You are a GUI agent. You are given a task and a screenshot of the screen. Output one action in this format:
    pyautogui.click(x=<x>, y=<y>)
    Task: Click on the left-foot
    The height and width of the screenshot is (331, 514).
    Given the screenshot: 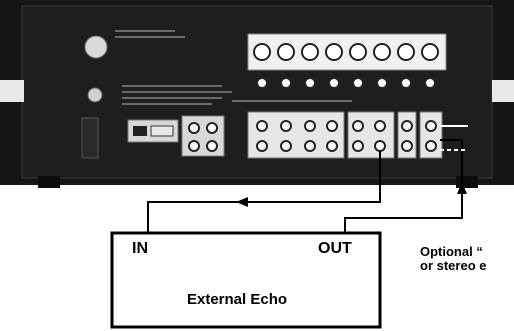 What is the action you would take?
    pyautogui.click(x=49, y=182)
    